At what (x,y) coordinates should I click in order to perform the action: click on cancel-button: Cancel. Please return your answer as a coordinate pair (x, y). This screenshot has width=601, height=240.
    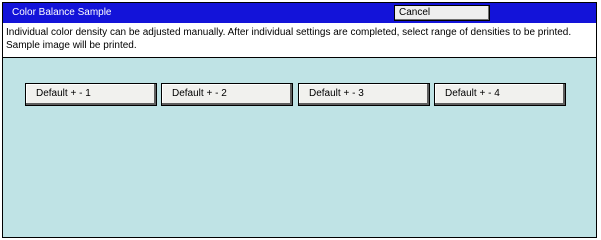
    Looking at the image, I should click on (442, 13).